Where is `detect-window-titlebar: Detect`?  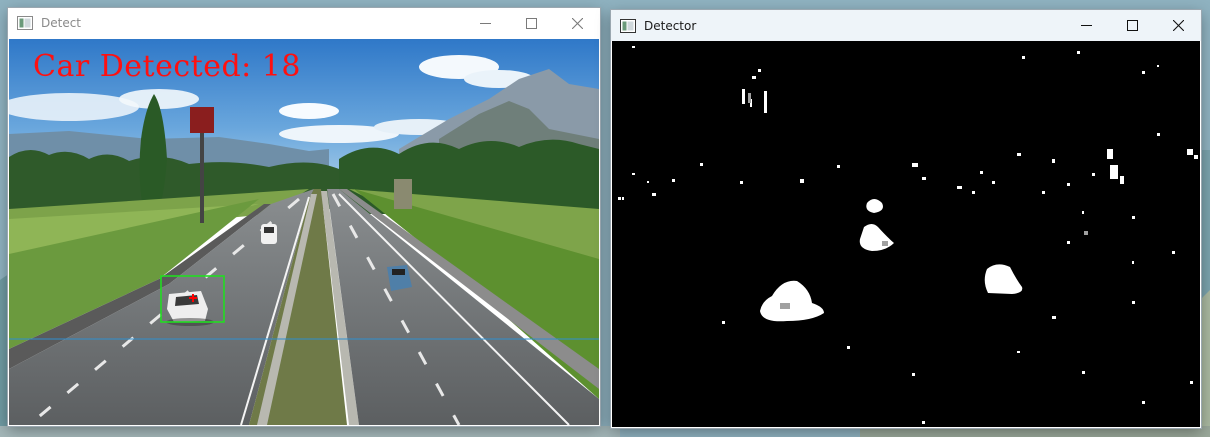
detect-window-titlebar: Detect is located at coordinates (304, 23).